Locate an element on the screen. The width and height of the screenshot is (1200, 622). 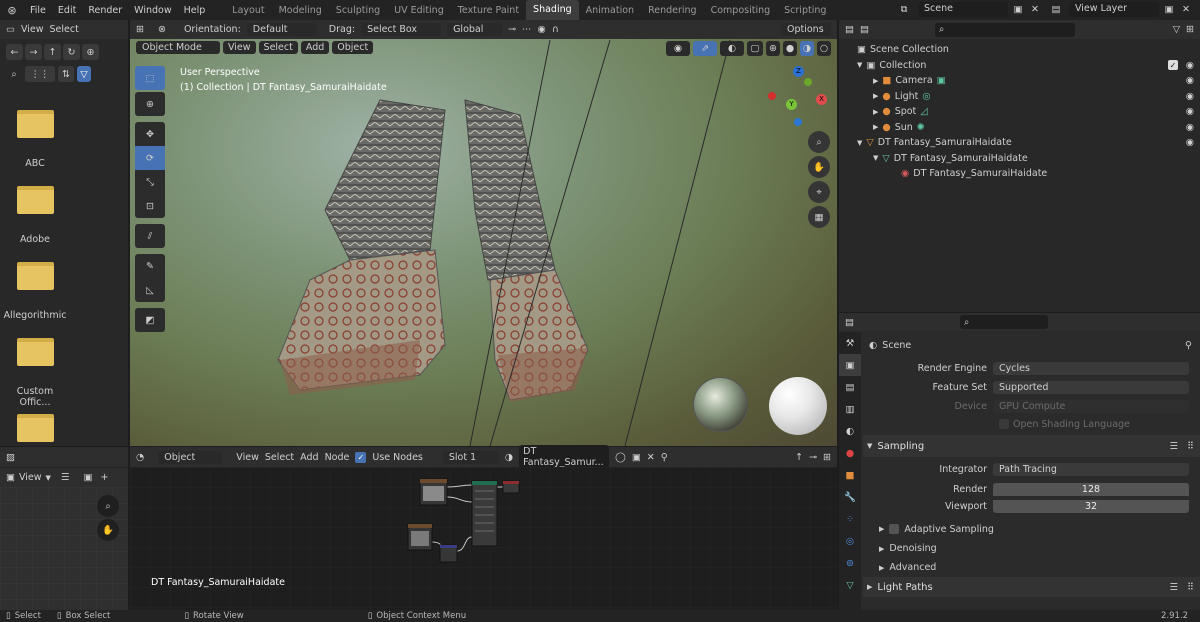
camera-data-icon: ▣ is located at coordinates (941, 80).